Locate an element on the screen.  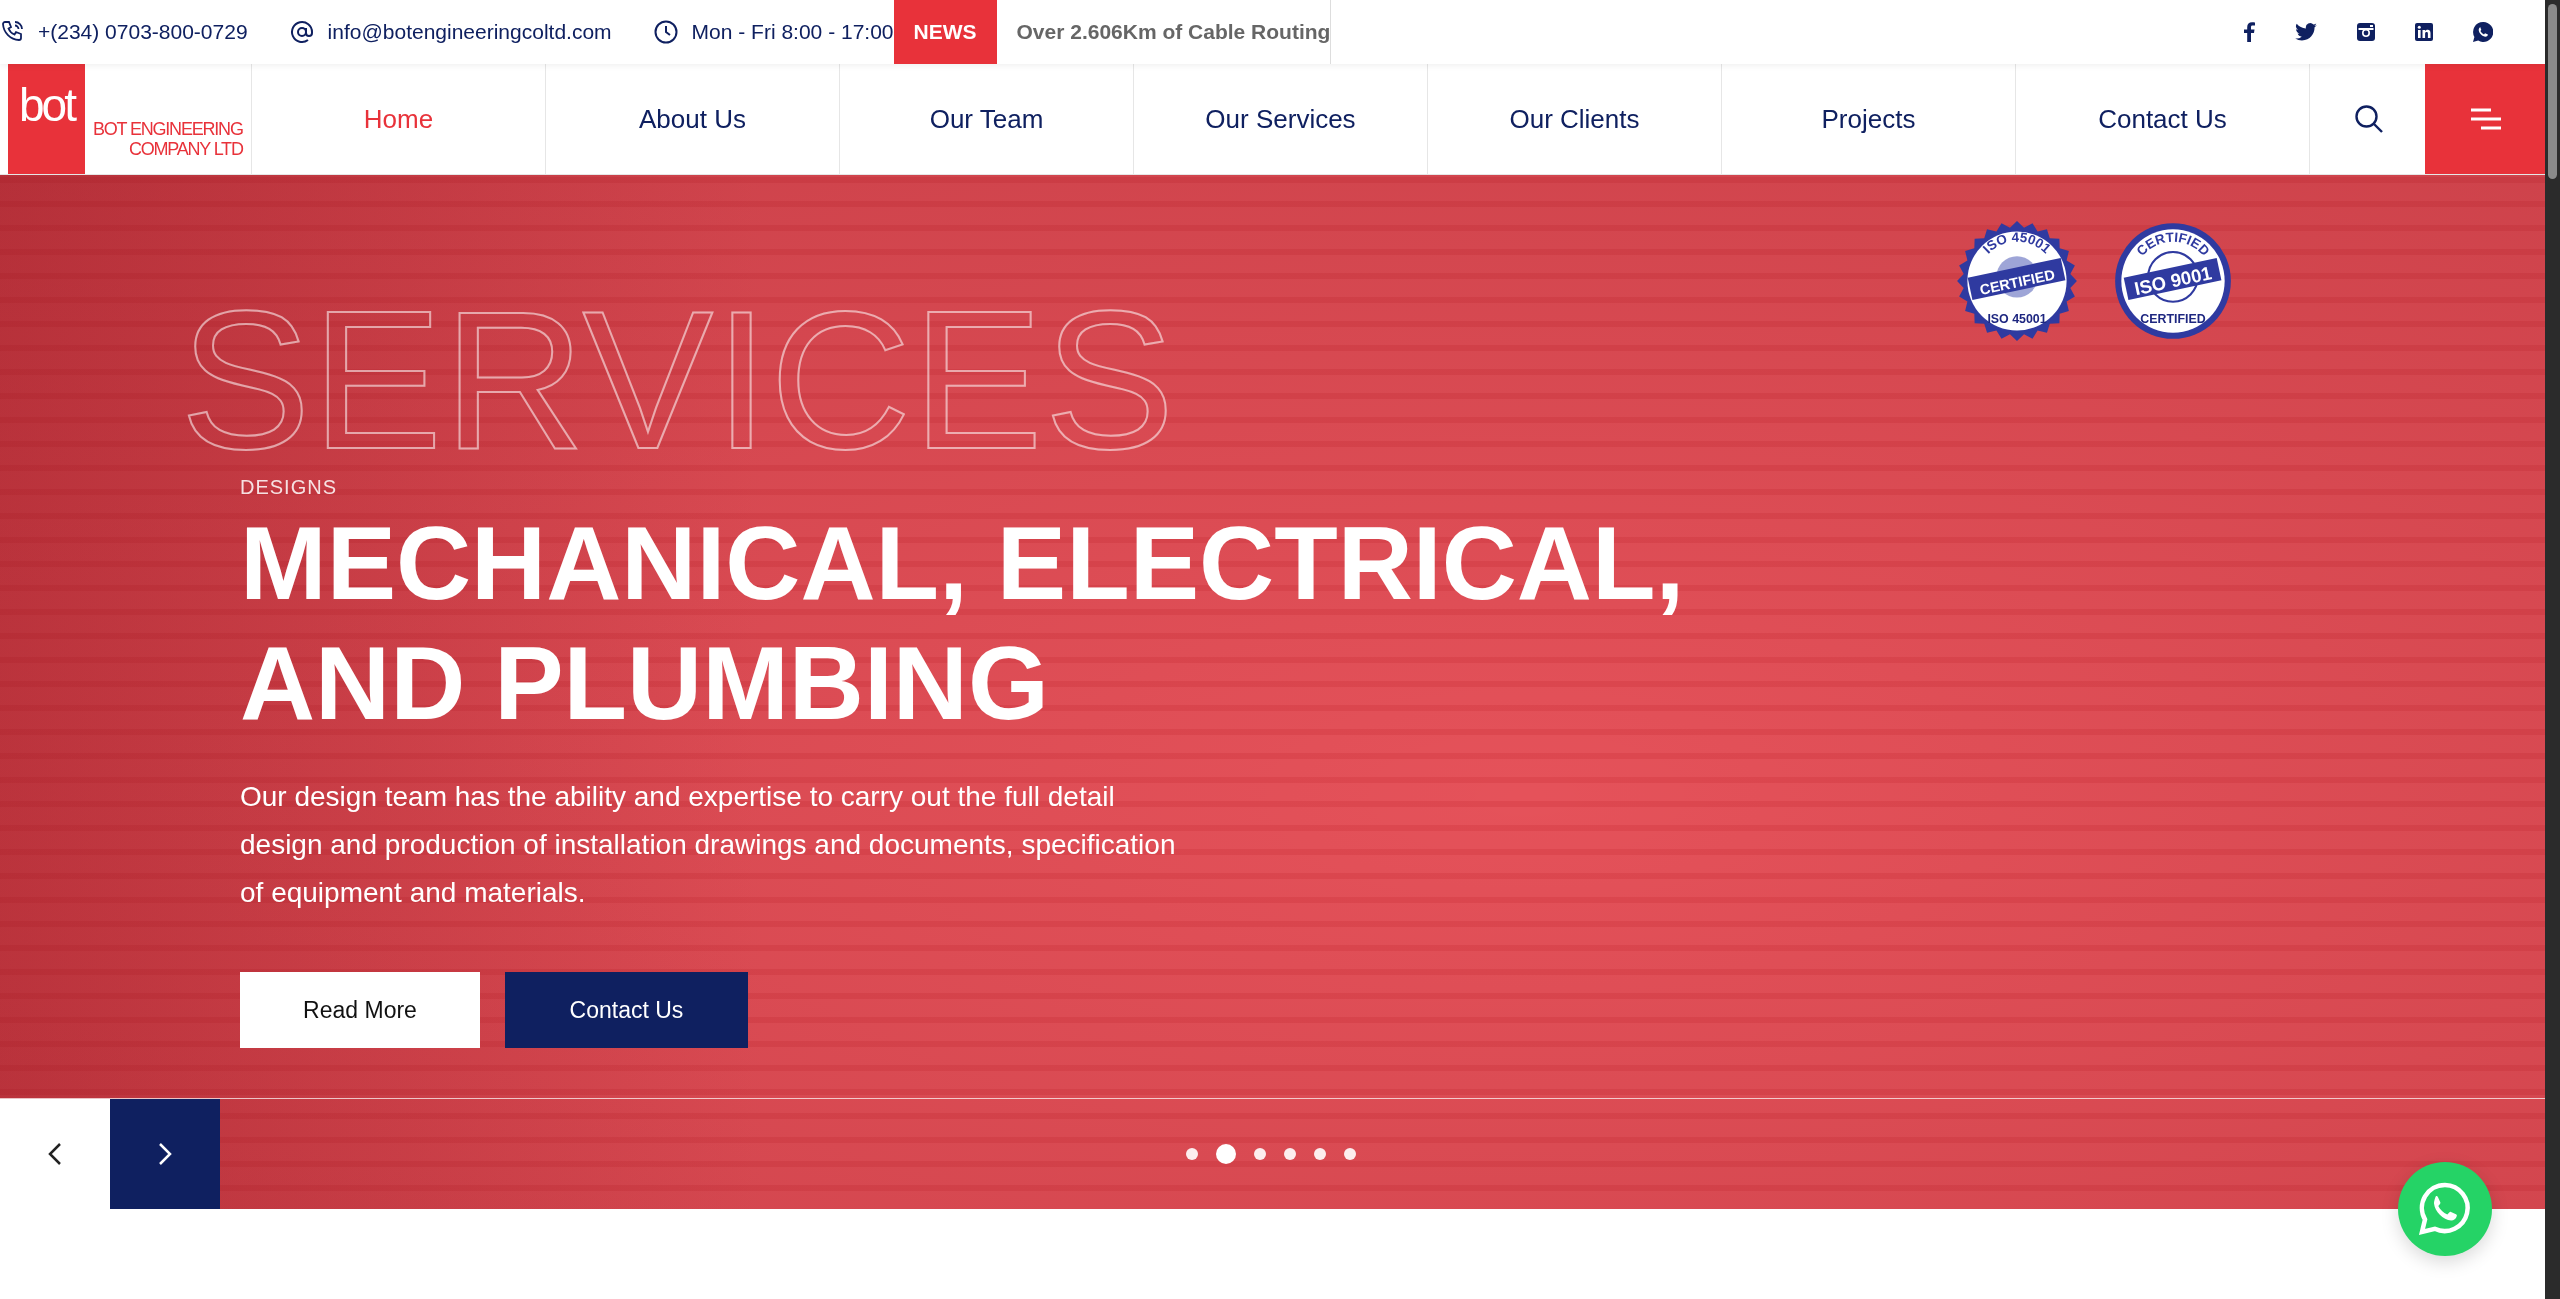
phone-icon is located at coordinates (12, 32).